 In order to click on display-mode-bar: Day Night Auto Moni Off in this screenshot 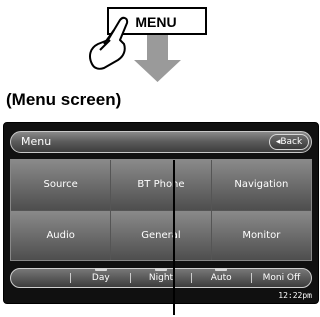, I will do `click(161, 278)`.